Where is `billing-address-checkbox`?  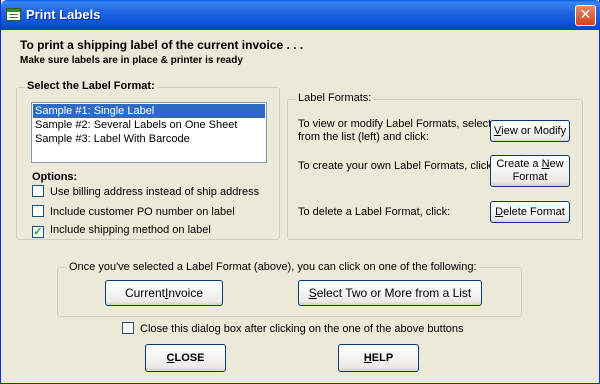 billing-address-checkbox is located at coordinates (38, 191).